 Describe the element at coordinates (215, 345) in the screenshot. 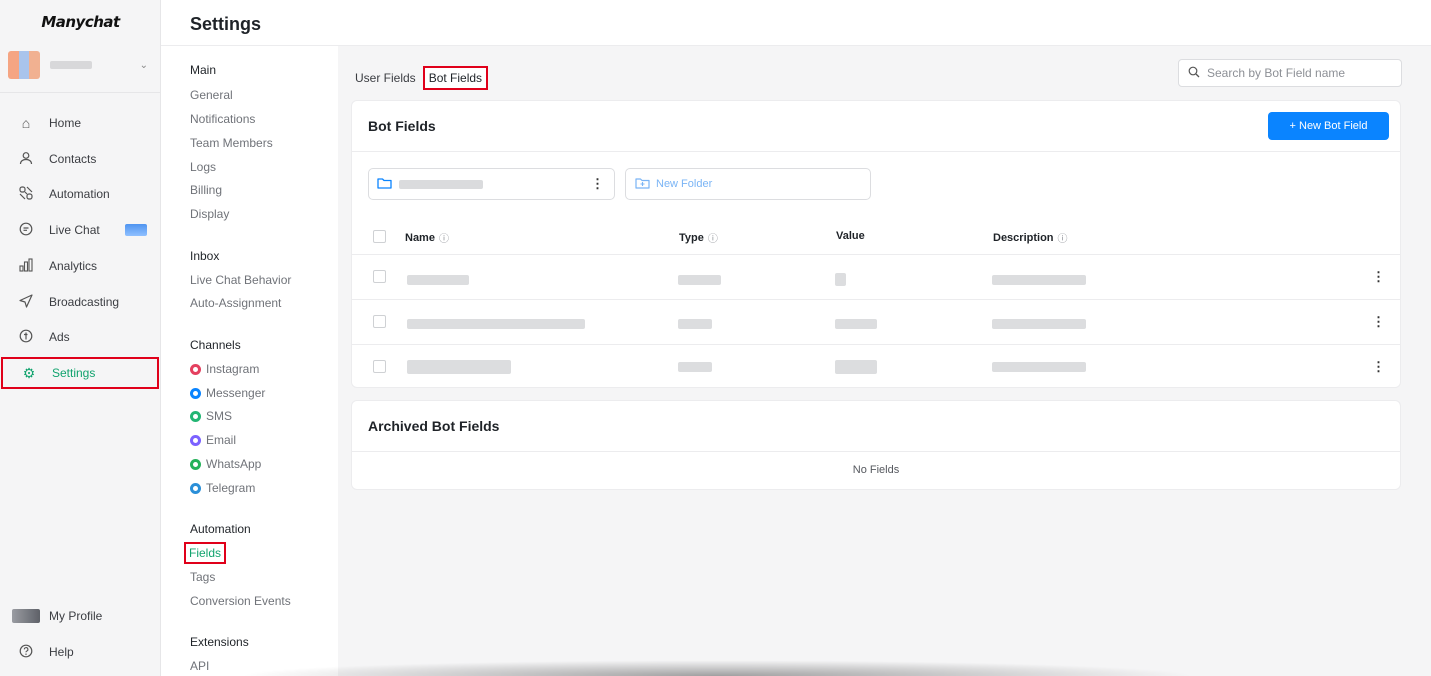

I see `menu-group-channels: Channels` at that location.